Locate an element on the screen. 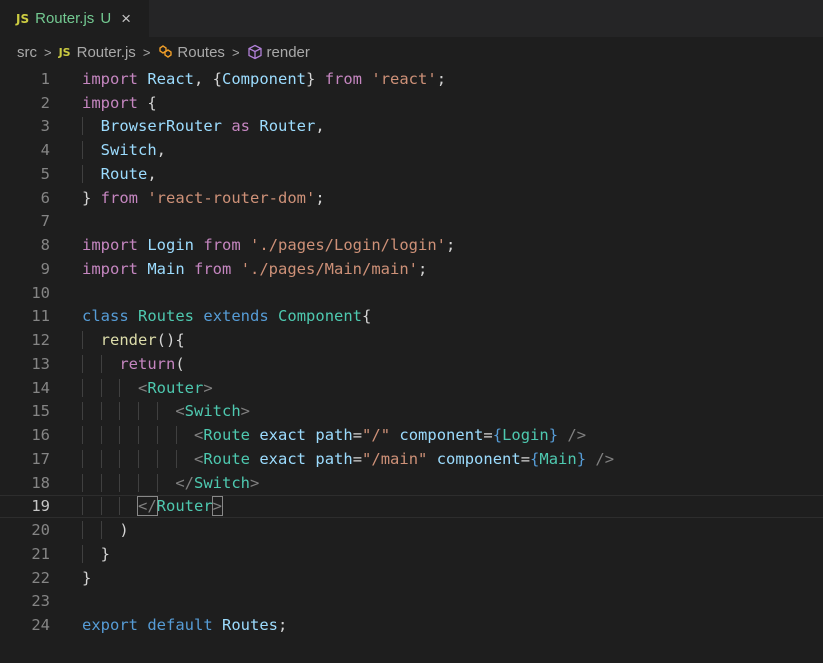 This screenshot has width=823, height=663. code-line: 7 is located at coordinates (411, 222).